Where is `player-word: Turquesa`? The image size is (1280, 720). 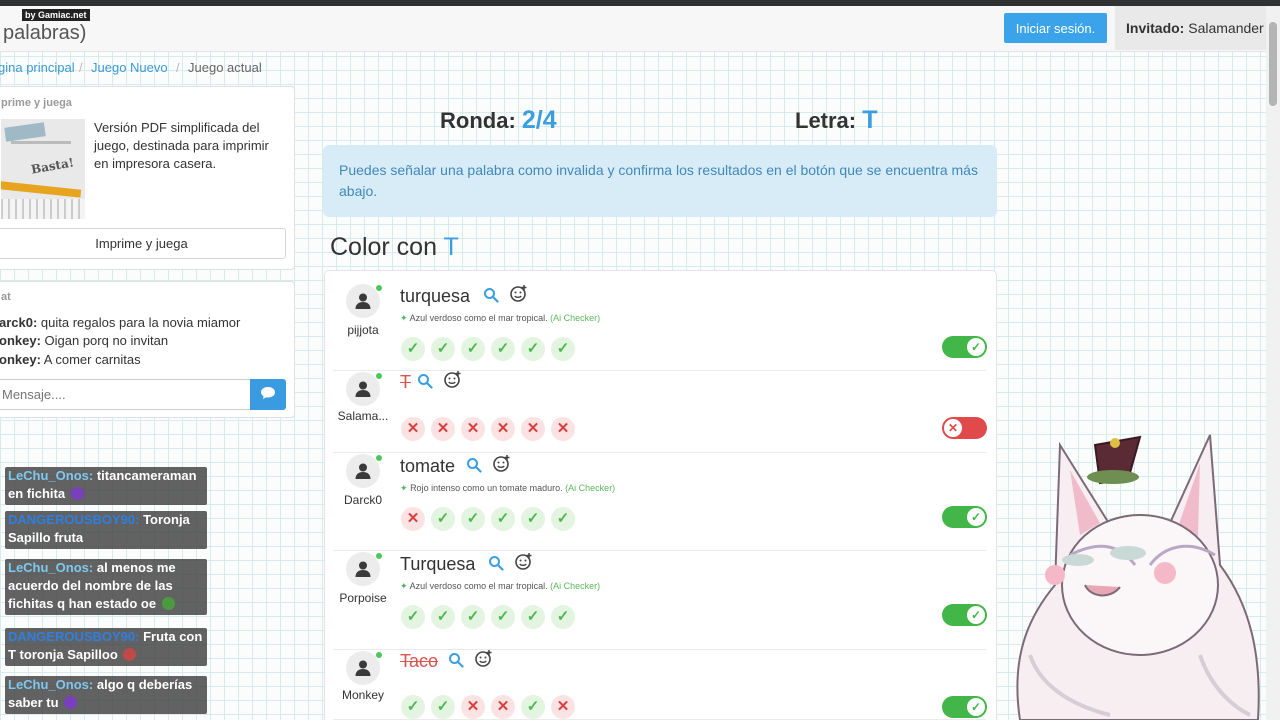 player-word: Turquesa is located at coordinates (438, 564).